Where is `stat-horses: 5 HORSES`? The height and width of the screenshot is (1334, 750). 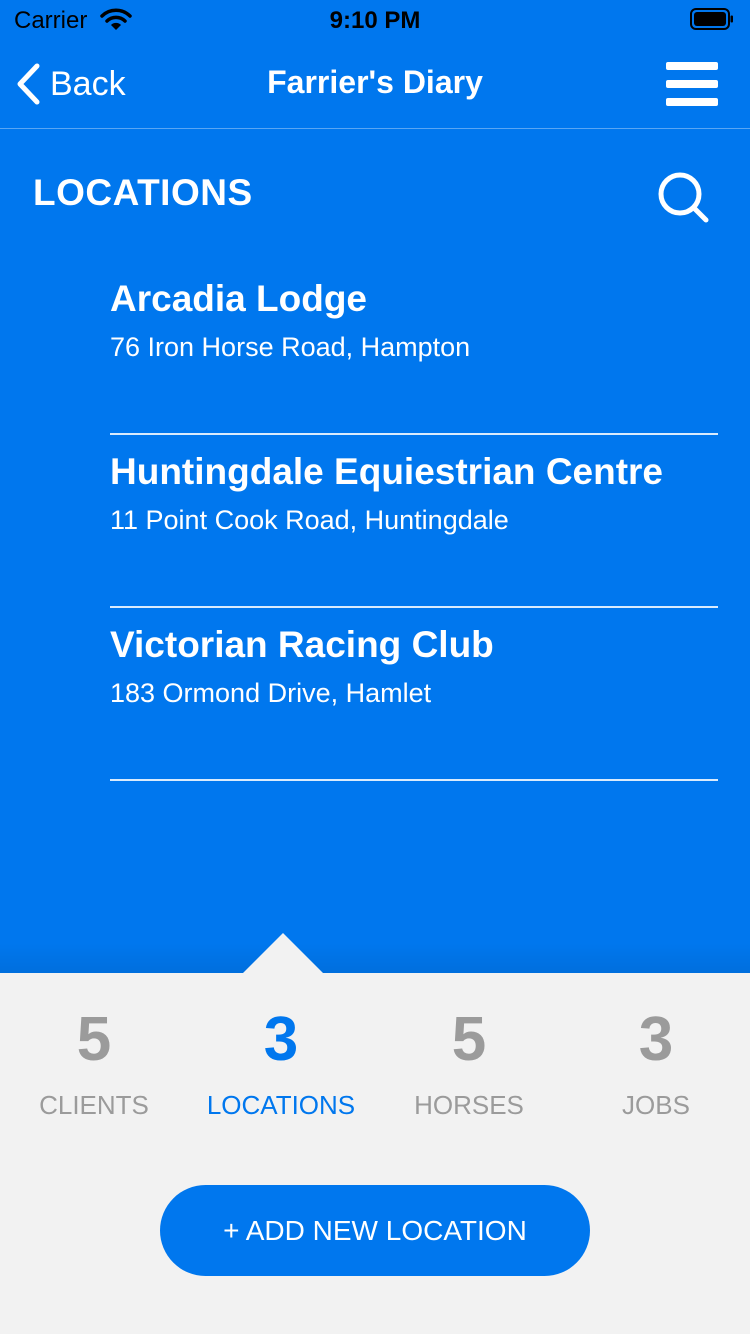 stat-horses: 5 HORSES is located at coordinates (469, 1060).